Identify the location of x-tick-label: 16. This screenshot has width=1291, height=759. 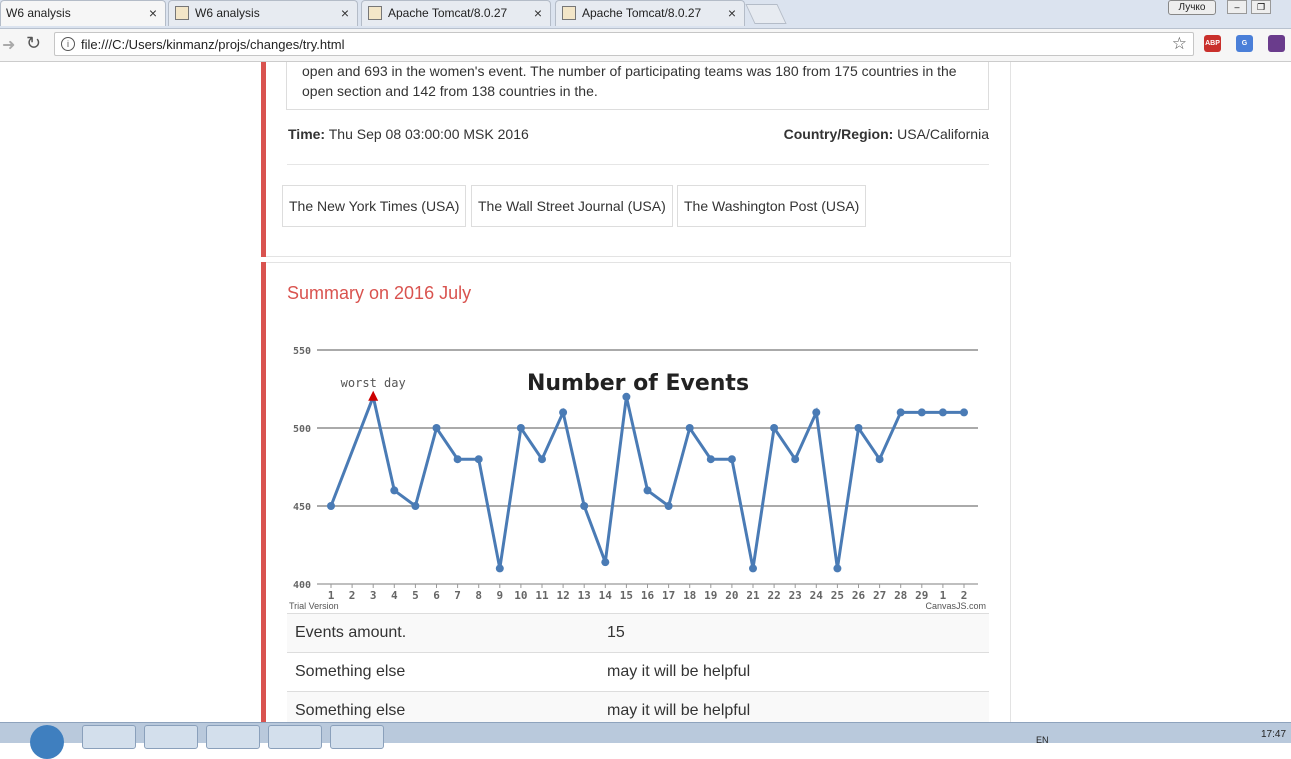
(648, 595).